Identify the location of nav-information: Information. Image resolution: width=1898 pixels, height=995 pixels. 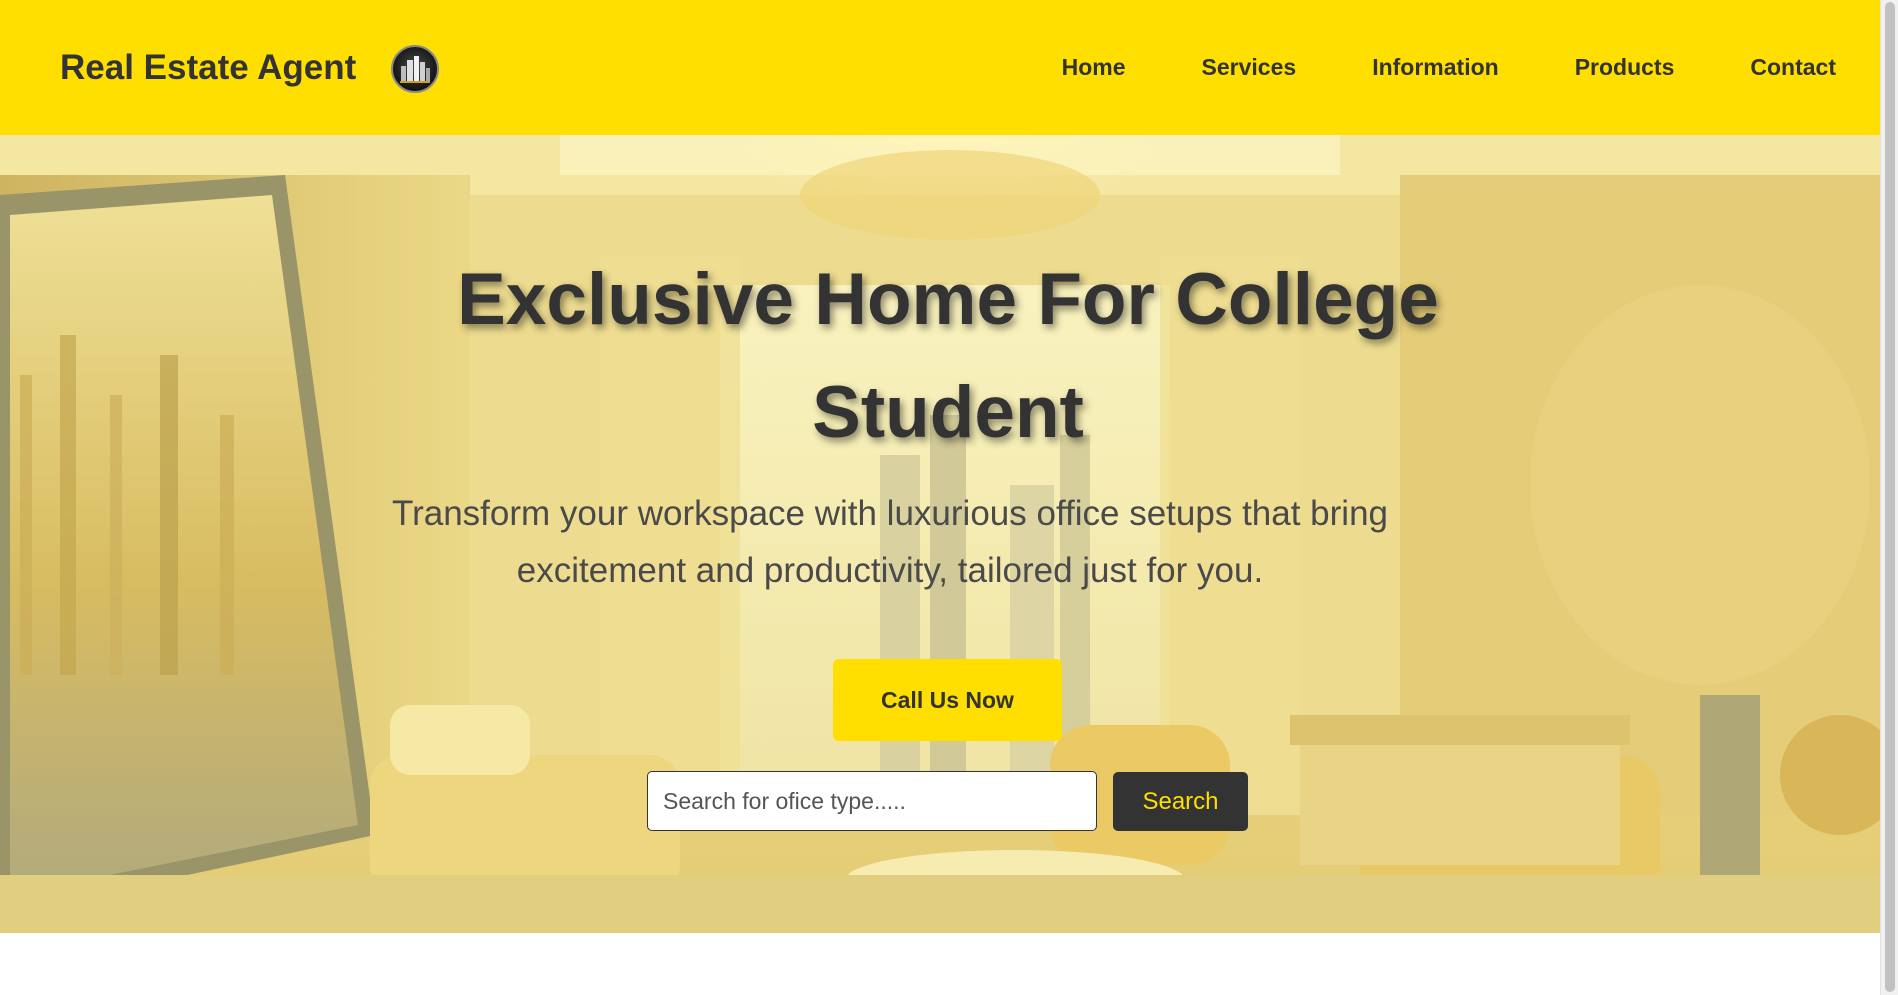
(1435, 67).